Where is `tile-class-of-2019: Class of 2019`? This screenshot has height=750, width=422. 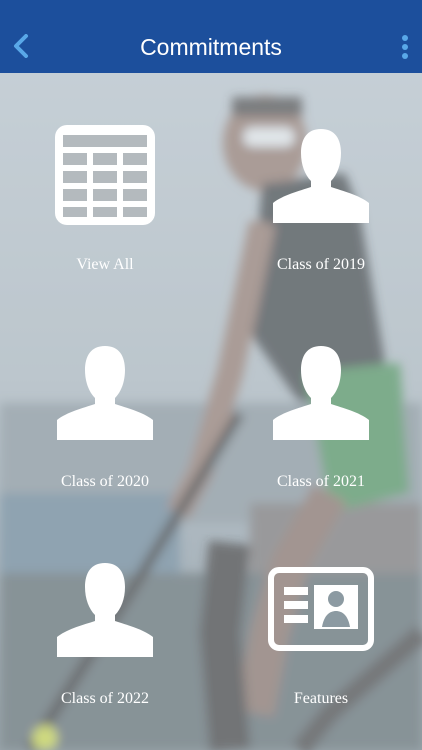
tile-class-of-2019: Class of 2019 is located at coordinates (321, 205).